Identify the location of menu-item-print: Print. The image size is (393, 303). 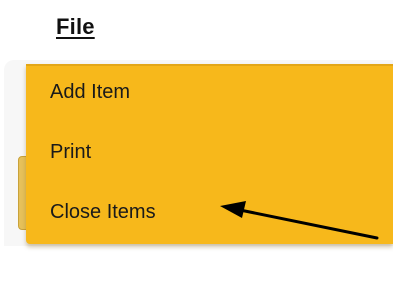
(70, 152).